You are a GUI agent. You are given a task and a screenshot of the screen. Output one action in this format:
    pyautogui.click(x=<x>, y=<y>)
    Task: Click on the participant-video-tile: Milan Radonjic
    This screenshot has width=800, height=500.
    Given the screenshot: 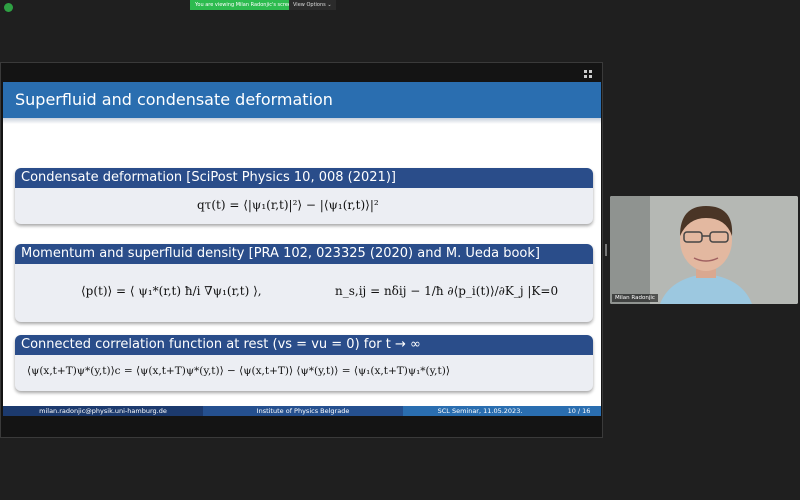 What is the action you would take?
    pyautogui.click(x=704, y=250)
    